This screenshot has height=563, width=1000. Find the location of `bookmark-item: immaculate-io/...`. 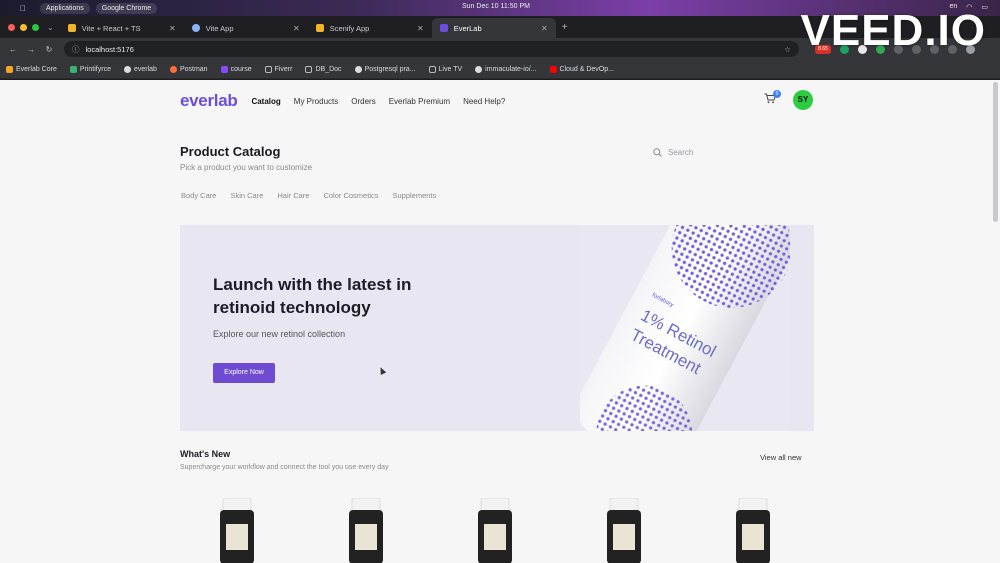

bookmark-item: immaculate-io/... is located at coordinates (506, 69).